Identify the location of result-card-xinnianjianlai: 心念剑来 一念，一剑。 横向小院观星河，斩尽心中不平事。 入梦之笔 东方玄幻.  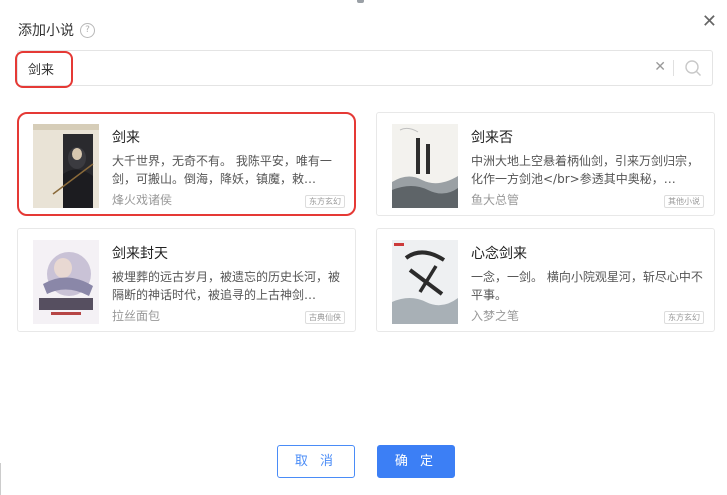
(545, 280).